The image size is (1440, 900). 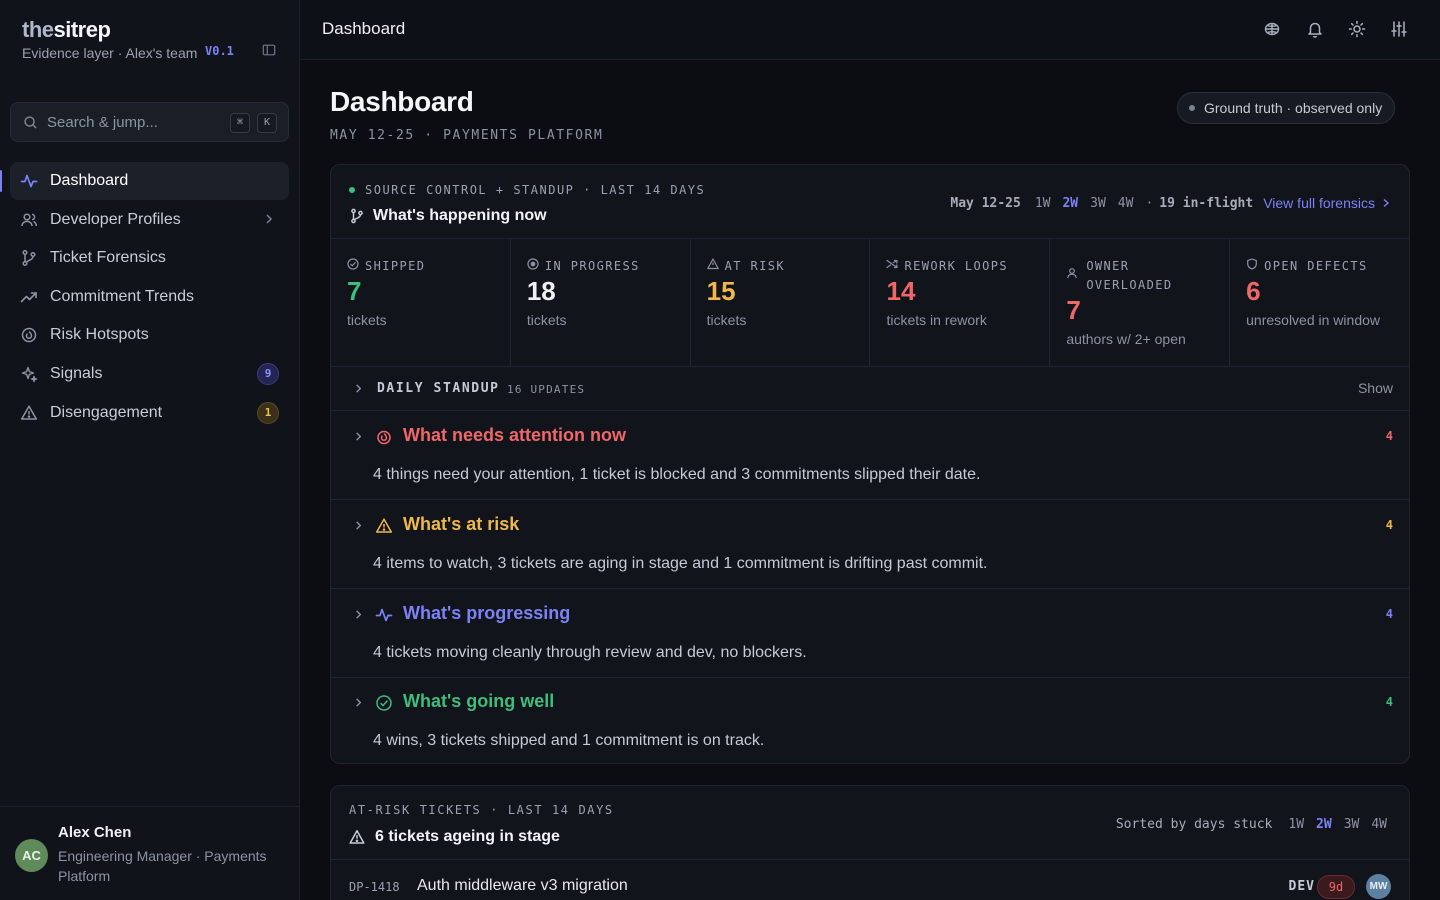 What do you see at coordinates (956, 266) in the screenshot?
I see `stat-label: REWORK LOOPS` at bounding box center [956, 266].